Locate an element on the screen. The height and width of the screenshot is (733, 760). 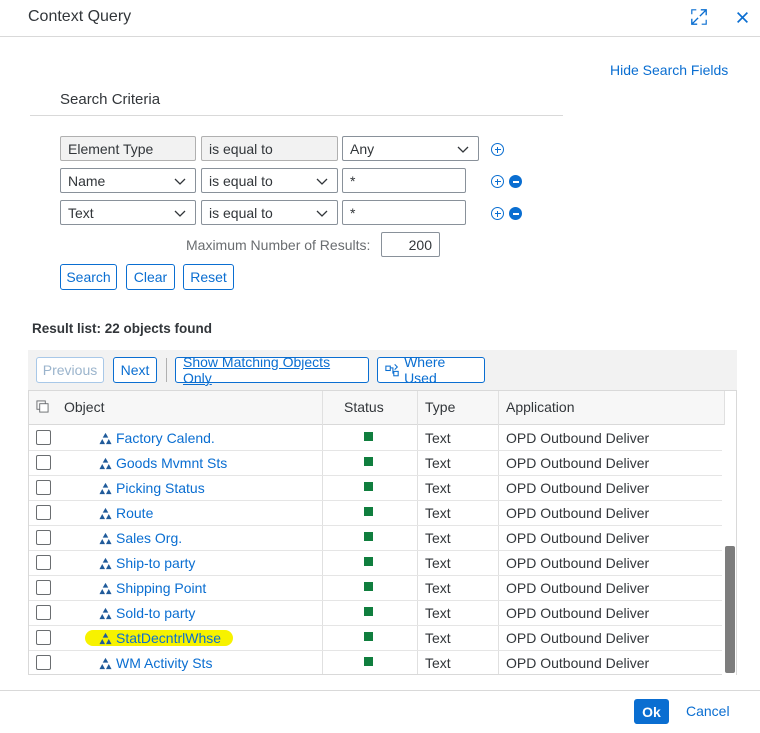
object-link-content: Picking Status is located at coordinates (152, 488).